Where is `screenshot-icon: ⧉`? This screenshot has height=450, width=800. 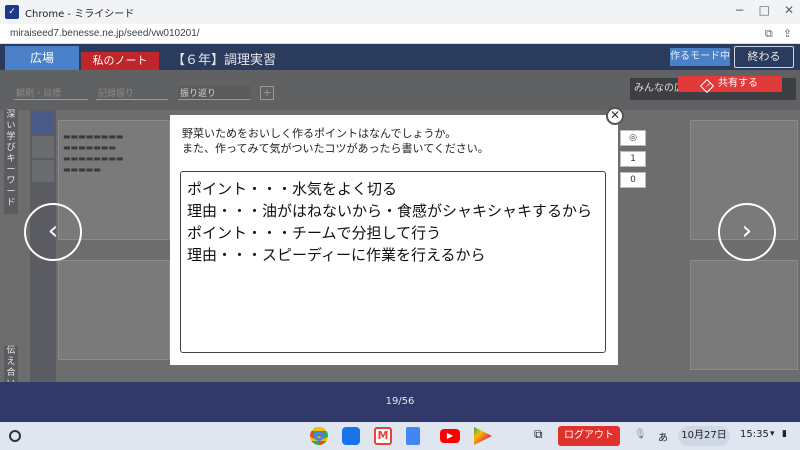
screenshot-icon: ⧉ is located at coordinates (538, 434).